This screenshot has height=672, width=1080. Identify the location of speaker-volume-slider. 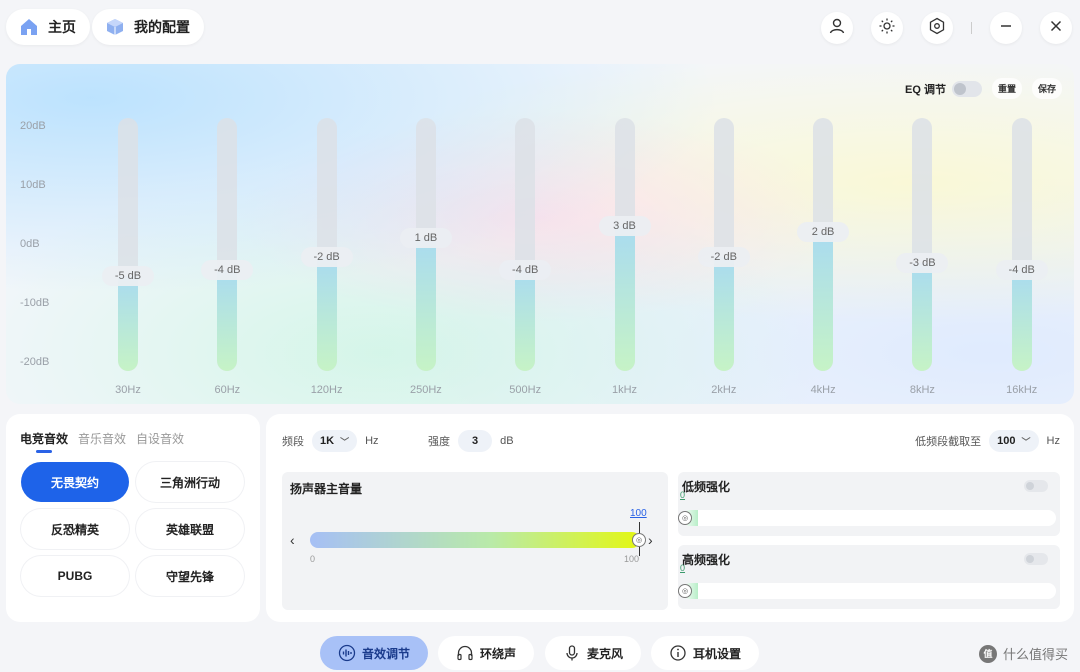
(475, 540).